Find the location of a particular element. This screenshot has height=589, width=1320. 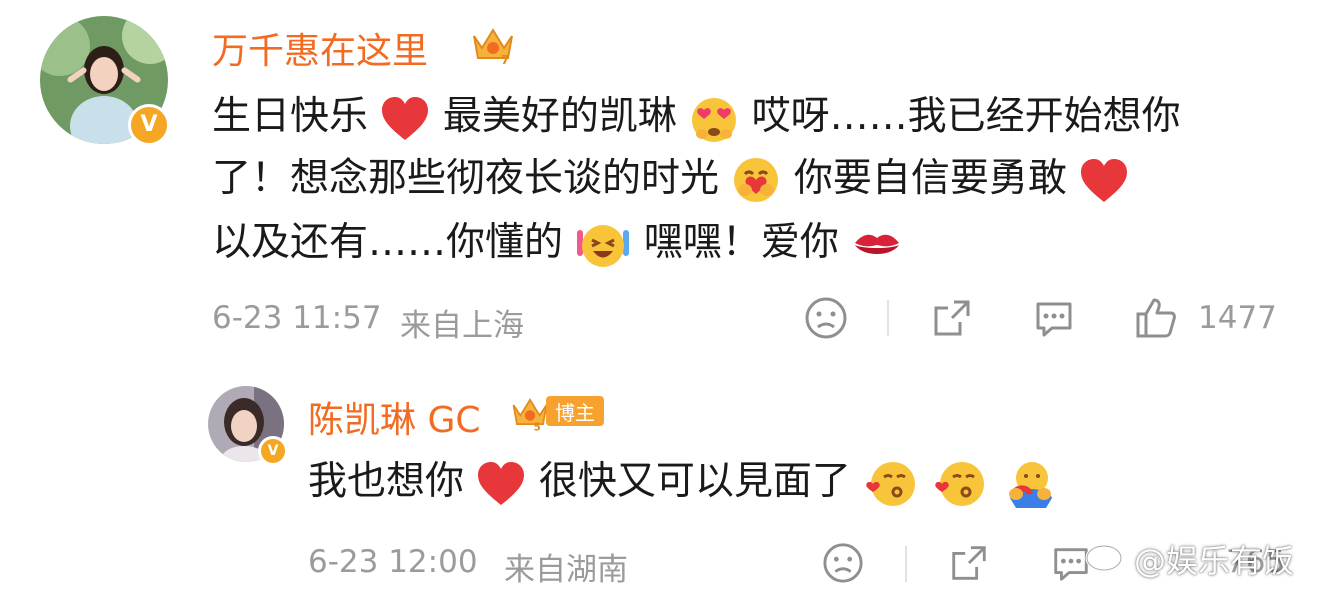

comment-button is located at coordinates (1054, 318).